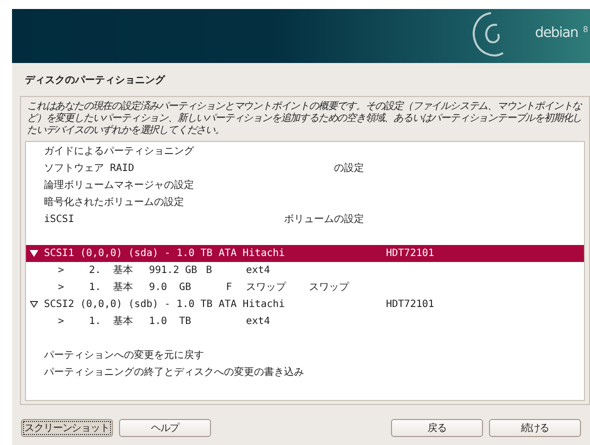 The height and width of the screenshot is (445, 590). Describe the element at coordinates (305, 321) in the screenshot. I see `partition-row: > 1. 基本 1.0 TB ext4` at that location.